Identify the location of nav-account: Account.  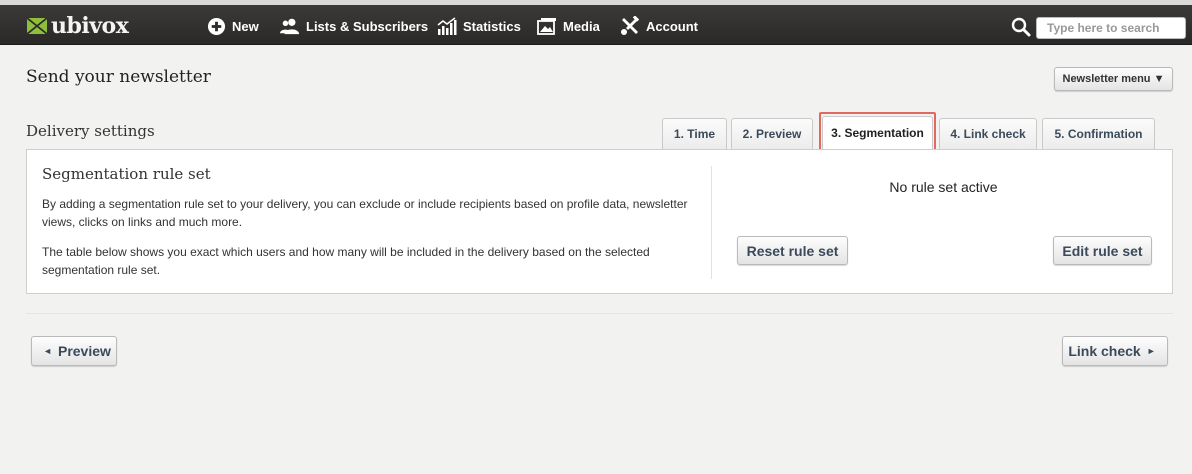
(659, 26).